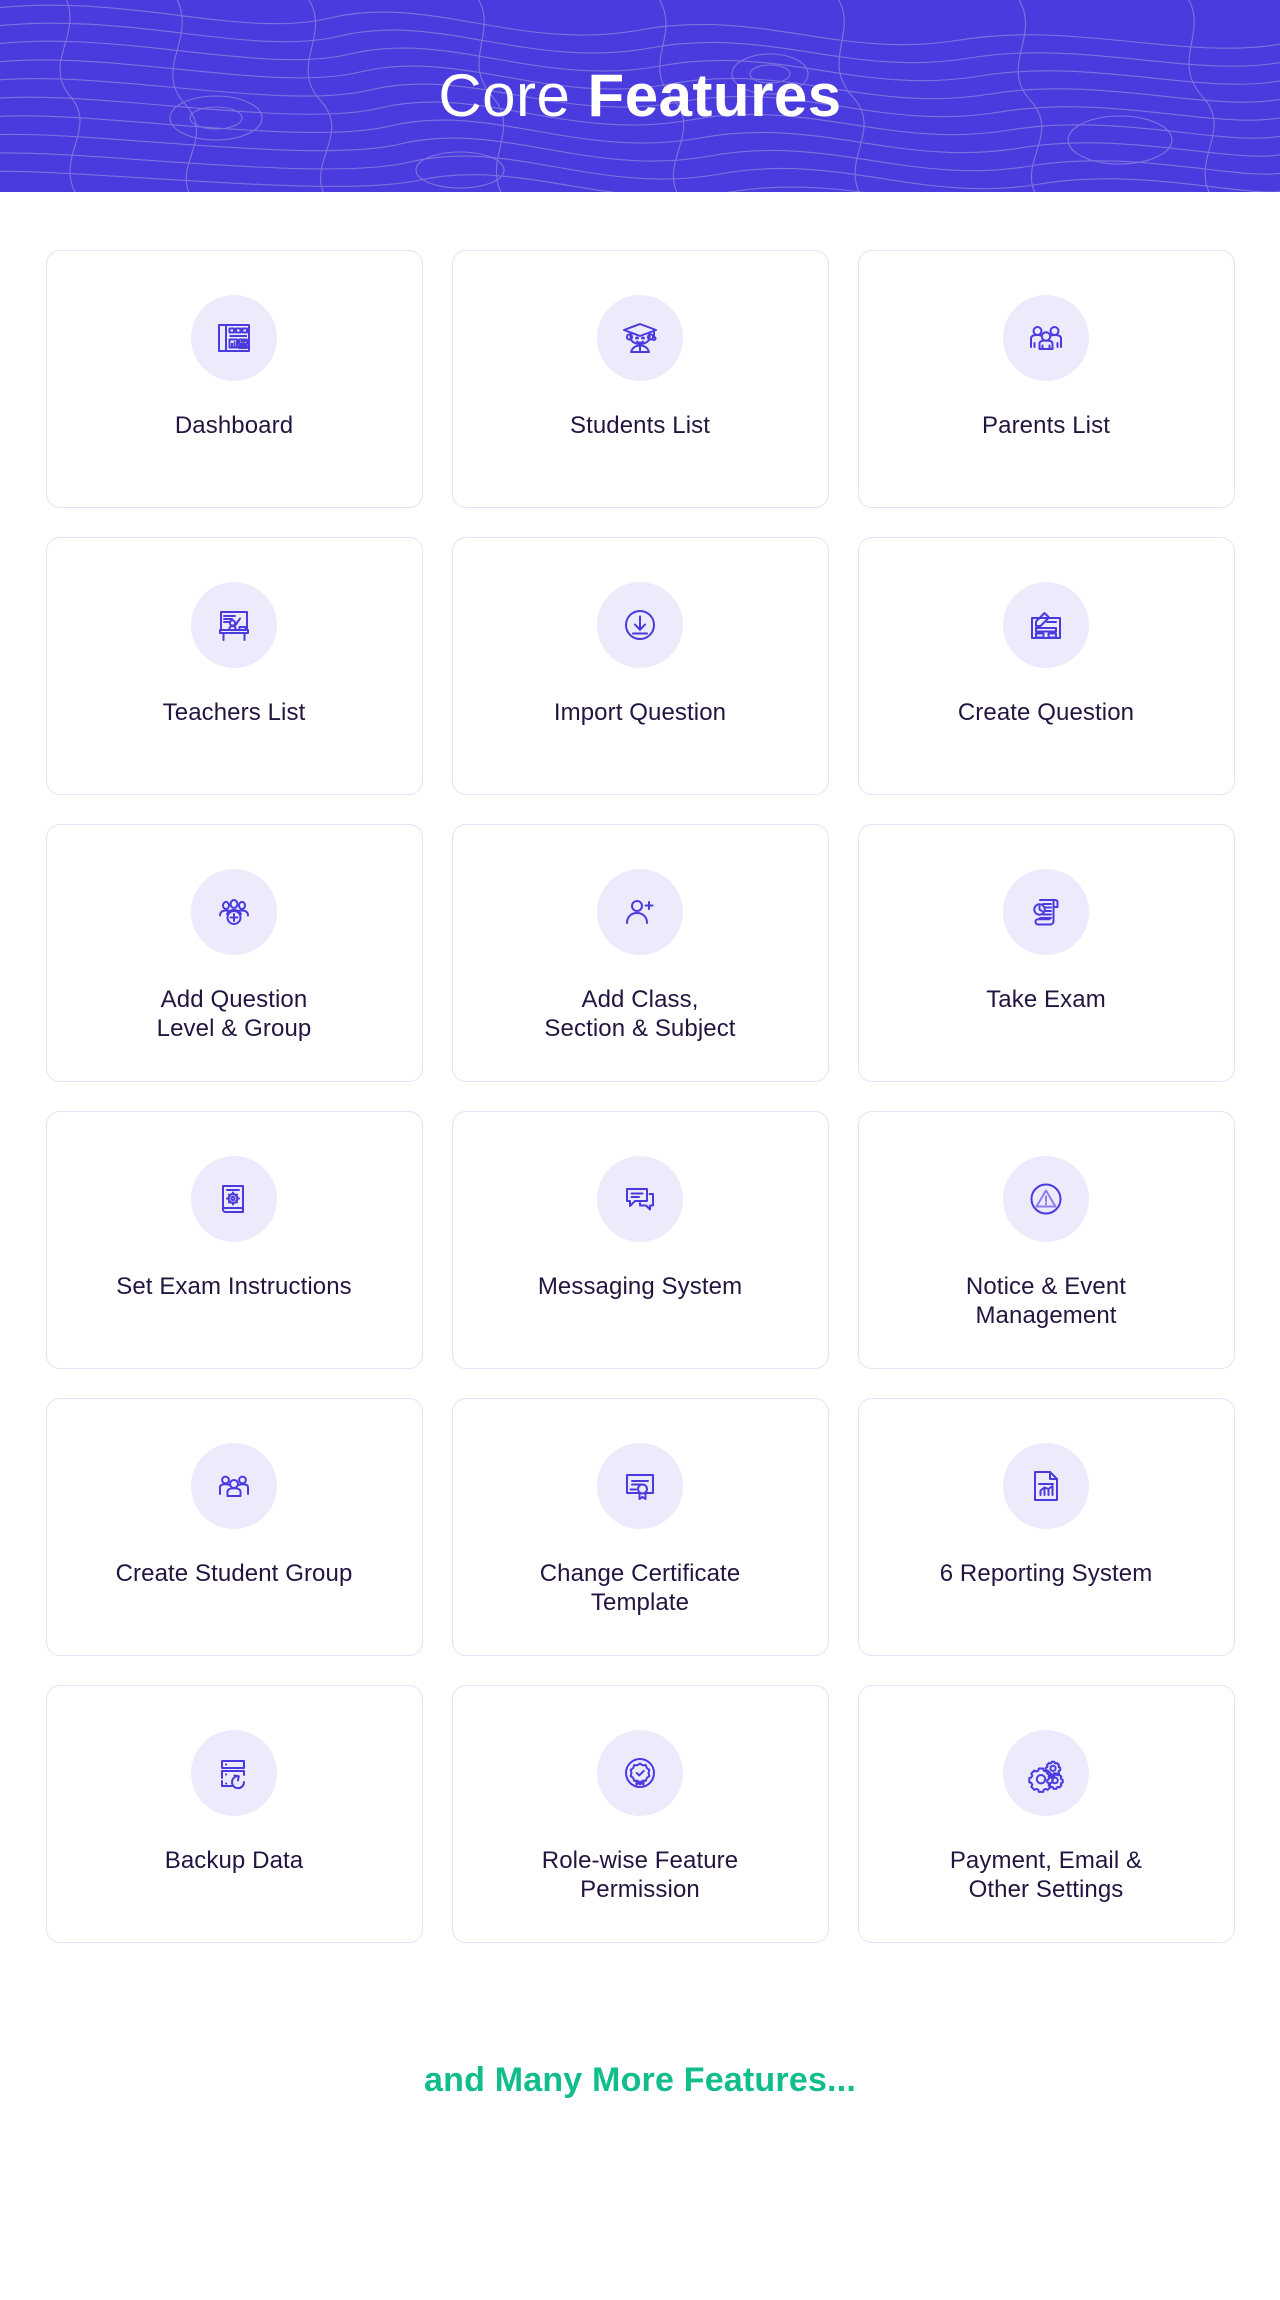  Describe the element at coordinates (234, 1014) in the screenshot. I see `feature-label: Add Question Level & Group` at that location.